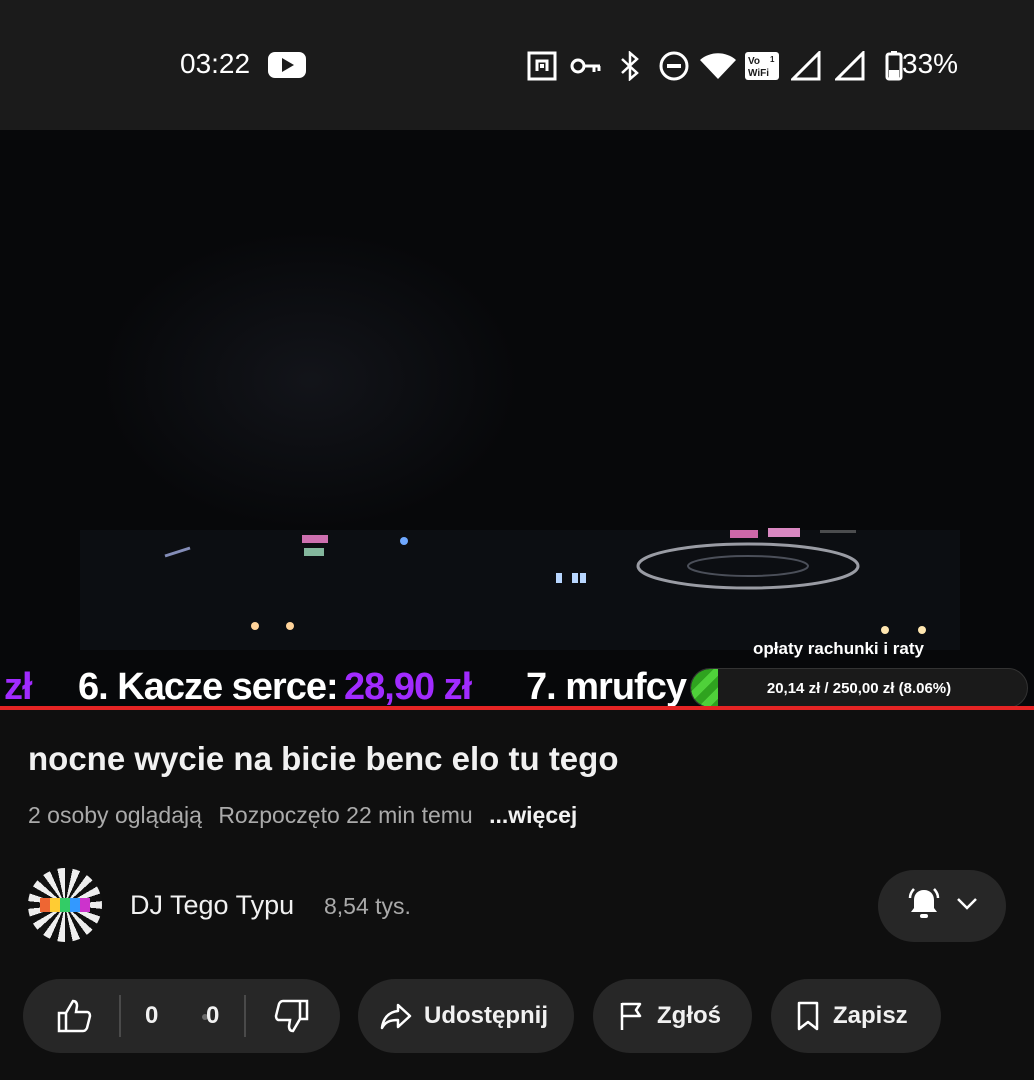 This screenshot has height=1080, width=1034. I want to click on report-button: Zgłoś, so click(672, 1016).